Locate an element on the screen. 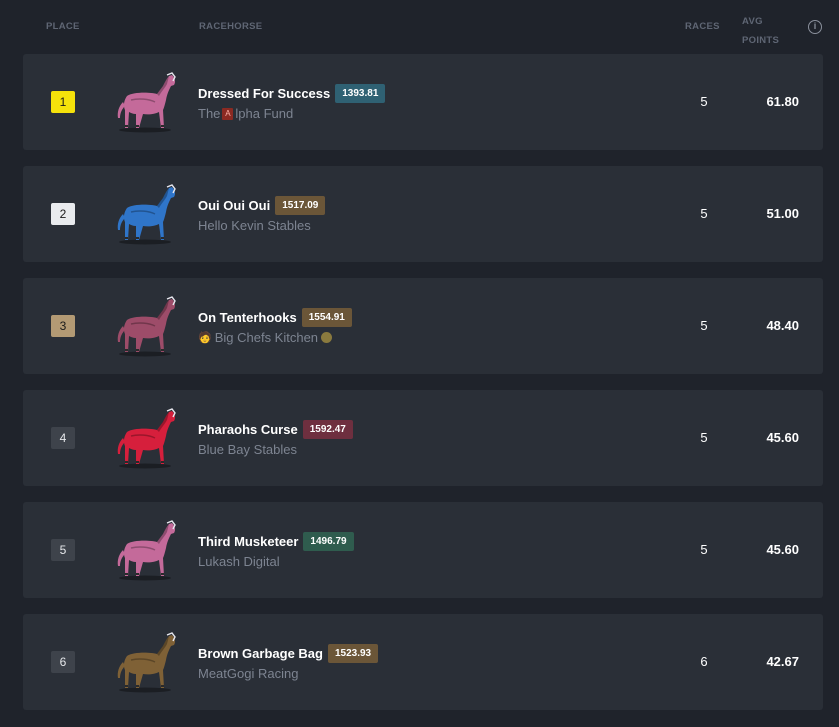 The width and height of the screenshot is (839, 727). stable-text-post: lpha Fund is located at coordinates (264, 113).